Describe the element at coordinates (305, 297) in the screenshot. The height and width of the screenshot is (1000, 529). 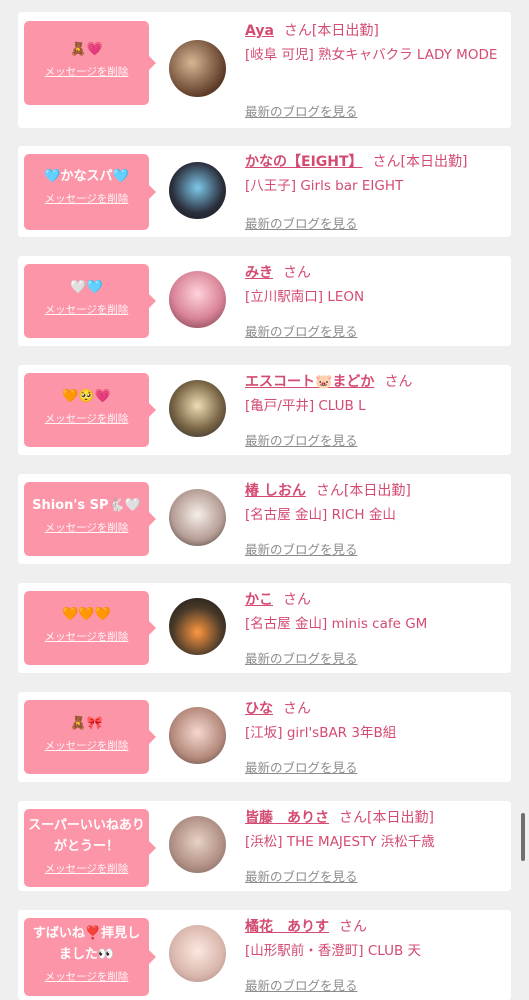
I see `shop-name: [立川駅南口] LEON` at that location.